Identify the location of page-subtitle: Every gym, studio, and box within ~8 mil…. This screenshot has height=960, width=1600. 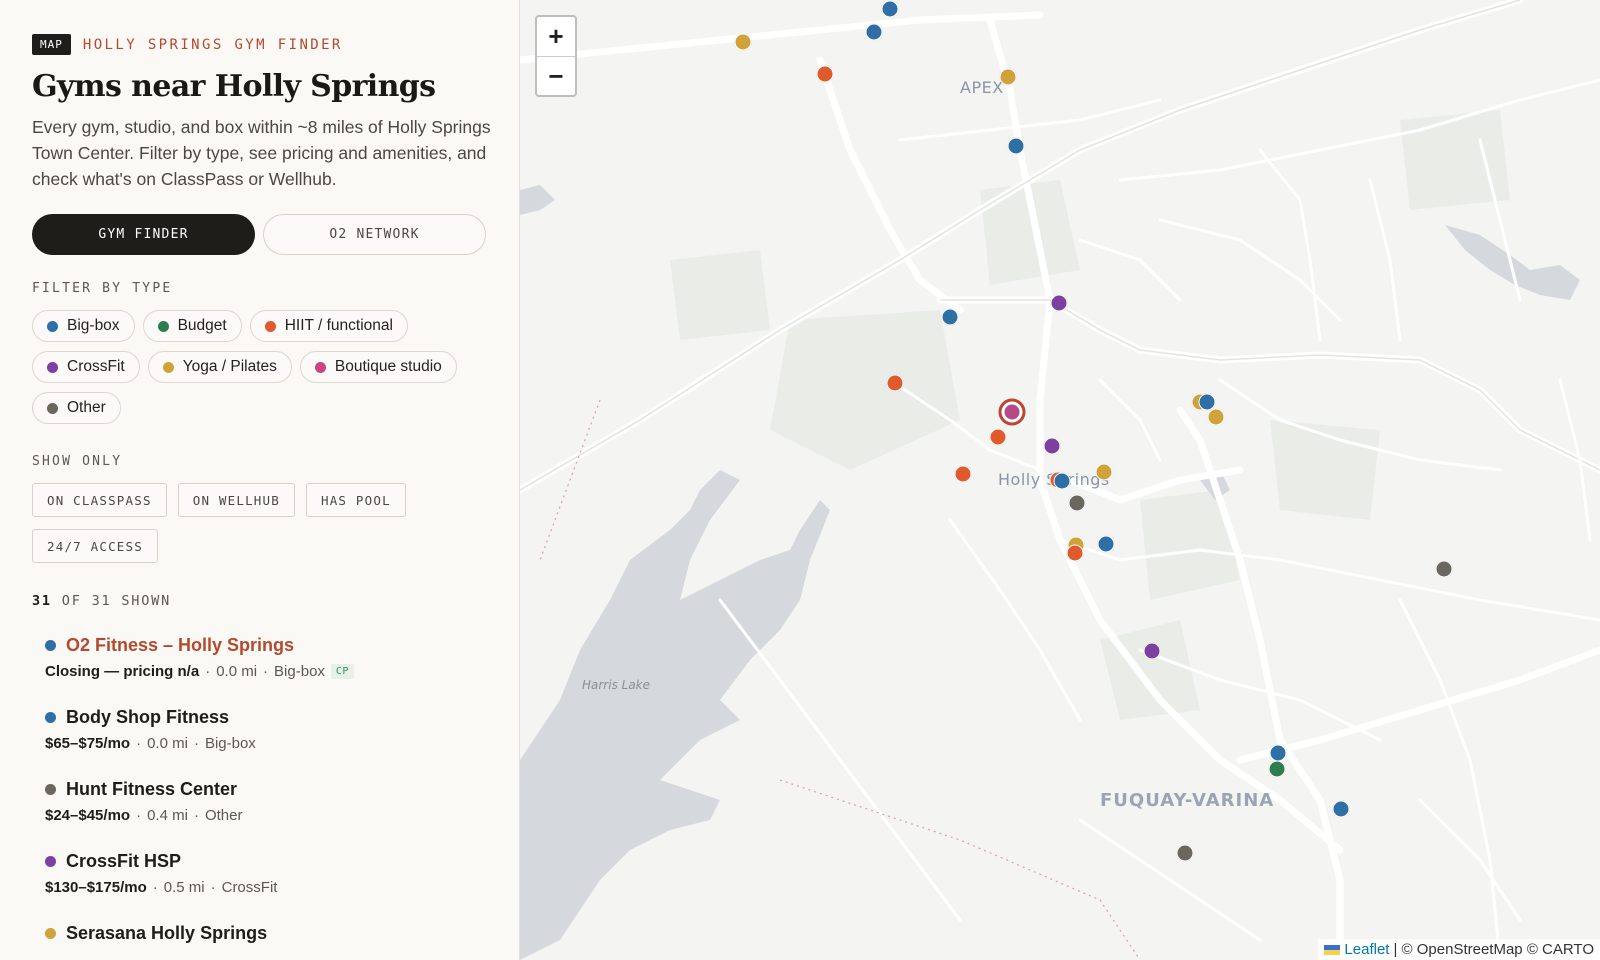
(261, 153).